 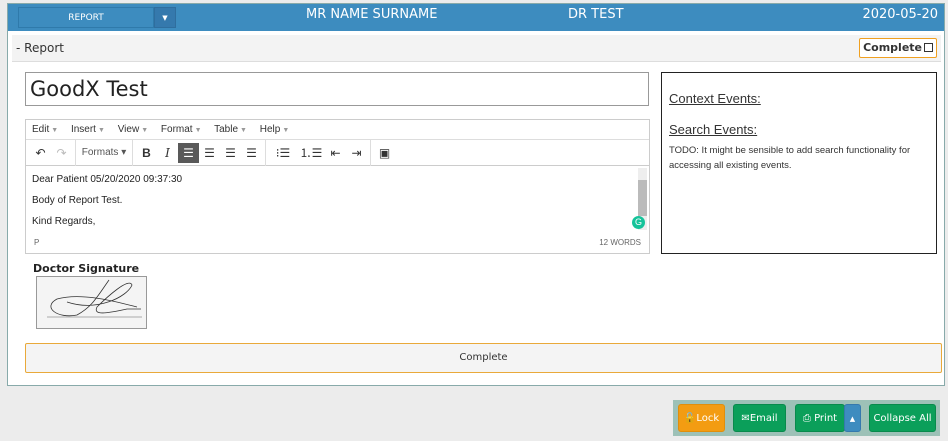 I want to click on content-line: Dear Patient 05/20/2020 09:37:30, so click(x=107, y=179).